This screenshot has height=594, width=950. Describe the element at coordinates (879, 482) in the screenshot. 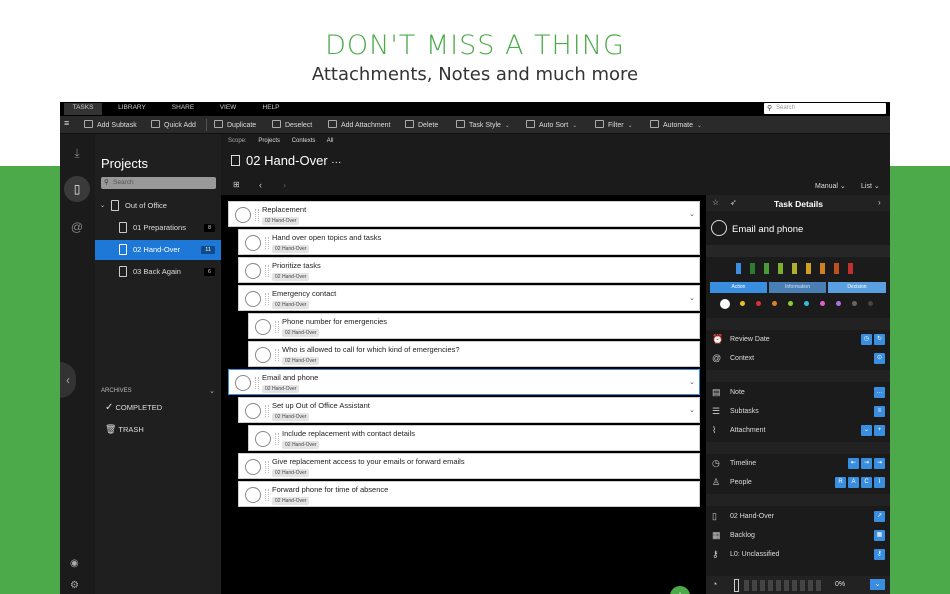

I see `raci-i-button: I` at that location.